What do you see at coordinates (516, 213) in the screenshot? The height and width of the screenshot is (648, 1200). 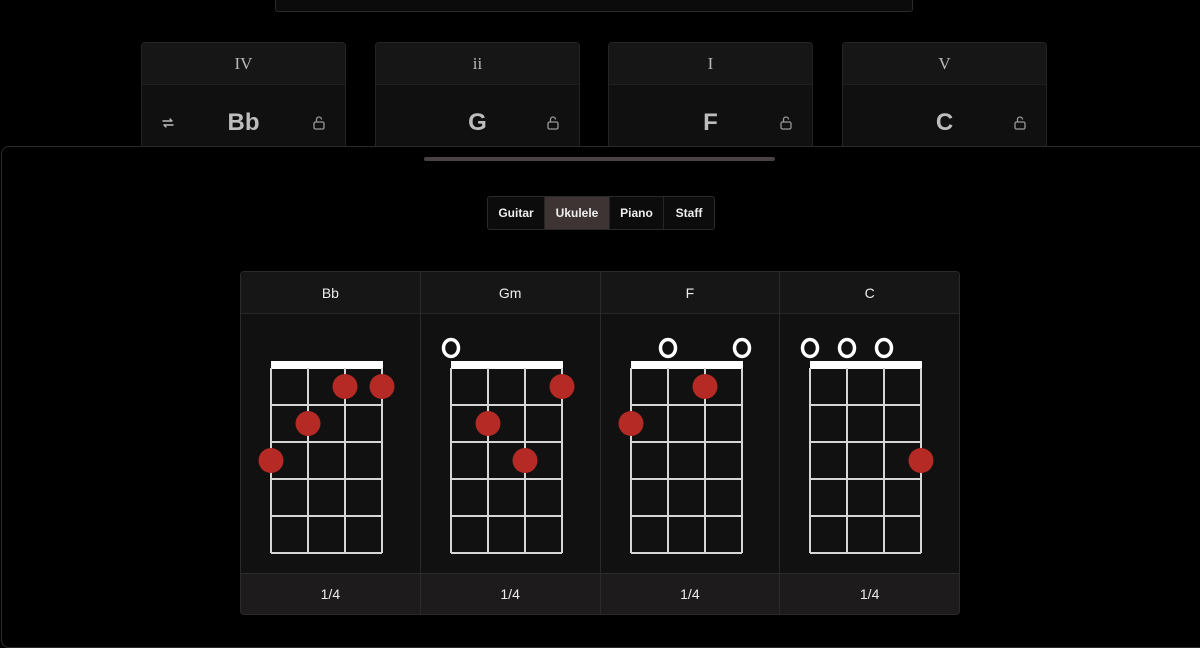 I see `tab-guitar: Guitar` at bounding box center [516, 213].